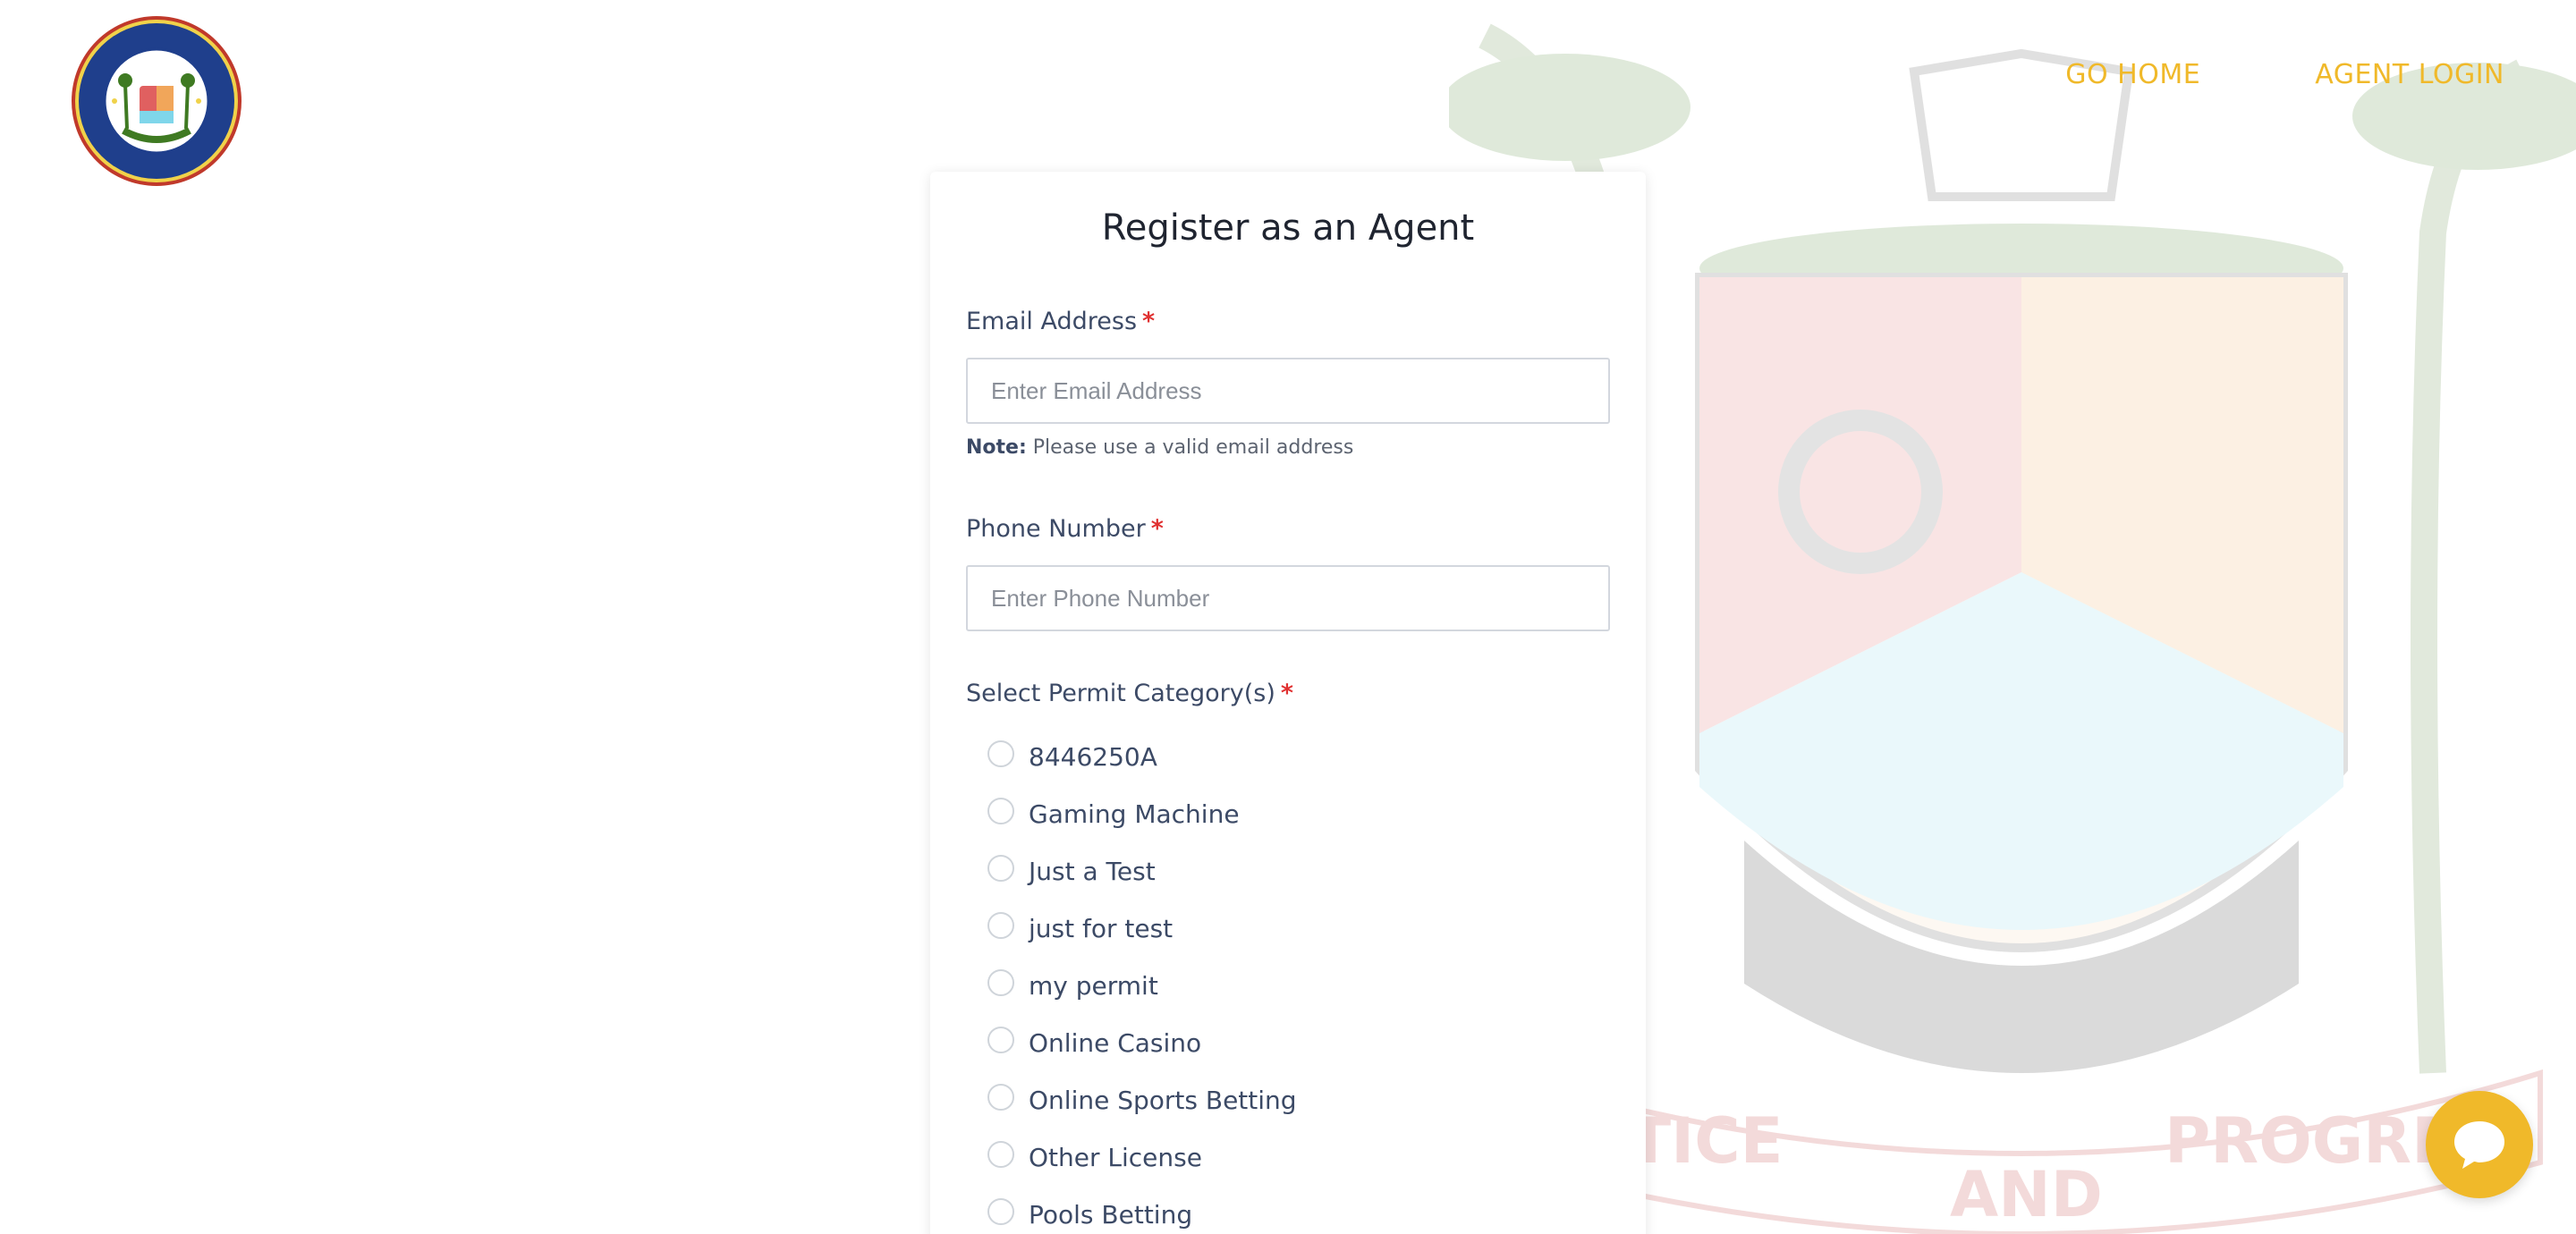  I want to click on permit-option: Online Casino, so click(1142, 1042).